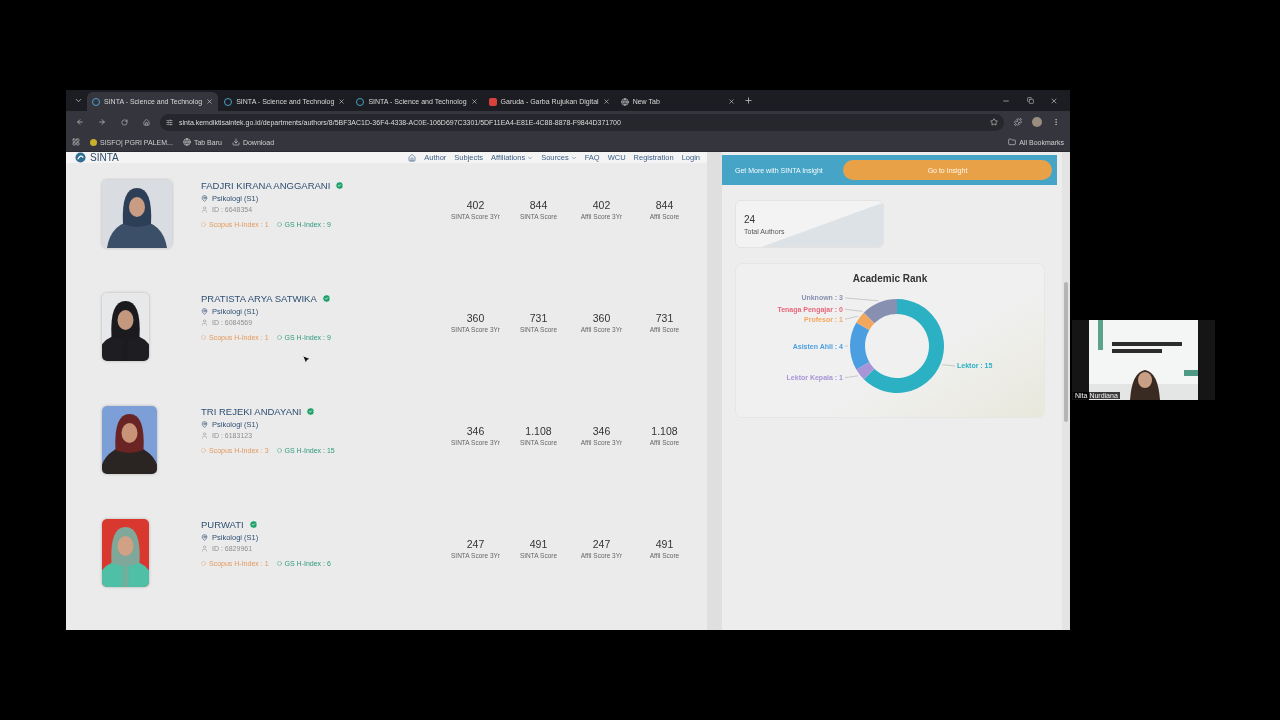 This screenshot has height=720, width=1280. Describe the element at coordinates (1056, 122) in the screenshot. I see `menu-icon` at that location.